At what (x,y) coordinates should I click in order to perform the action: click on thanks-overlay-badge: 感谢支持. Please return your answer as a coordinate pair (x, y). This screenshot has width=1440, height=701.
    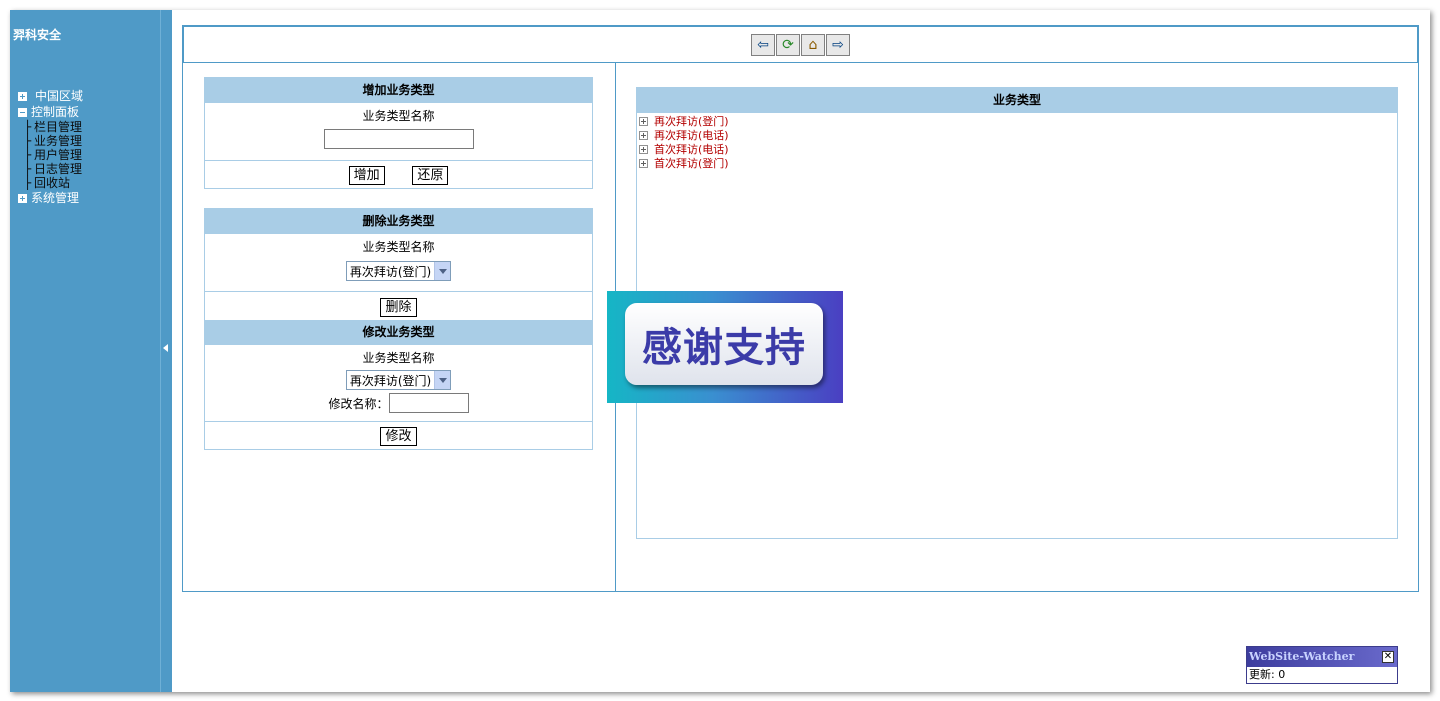
    Looking at the image, I should click on (725, 347).